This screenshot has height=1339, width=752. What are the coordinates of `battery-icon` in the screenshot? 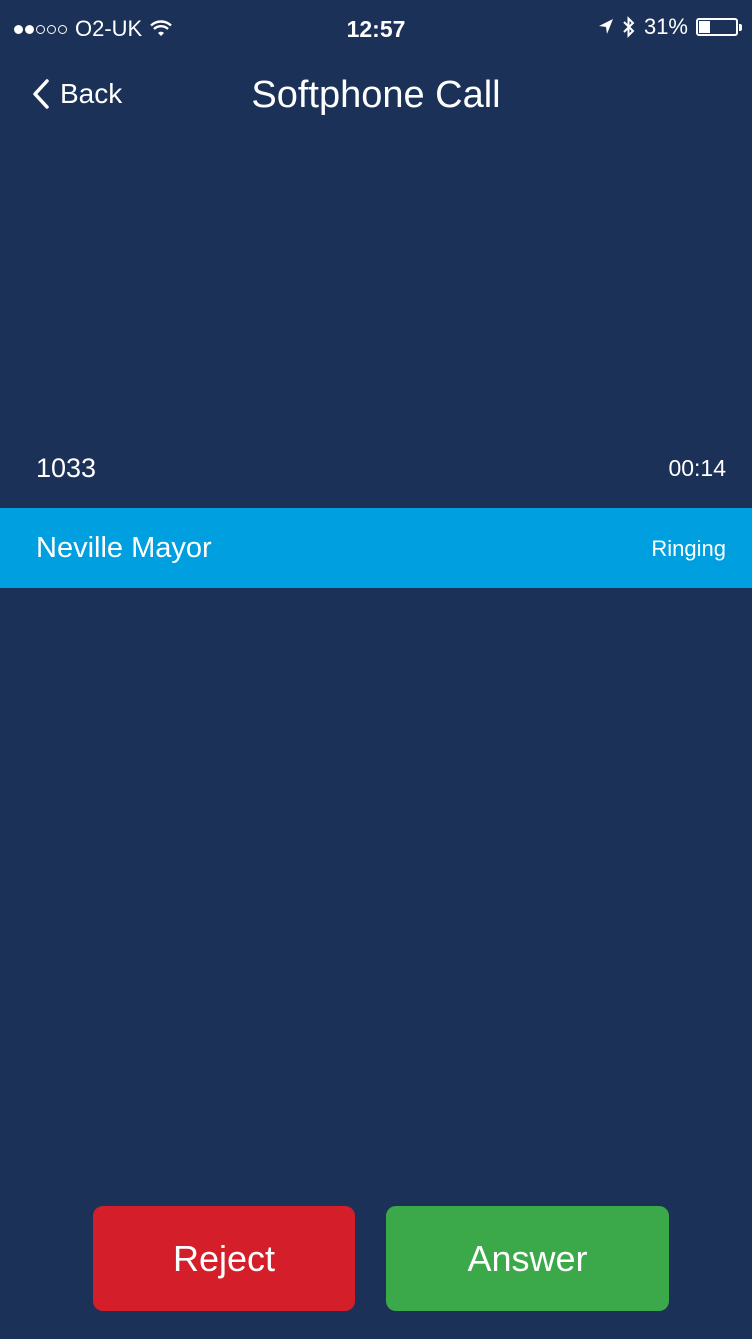 It's located at (719, 27).